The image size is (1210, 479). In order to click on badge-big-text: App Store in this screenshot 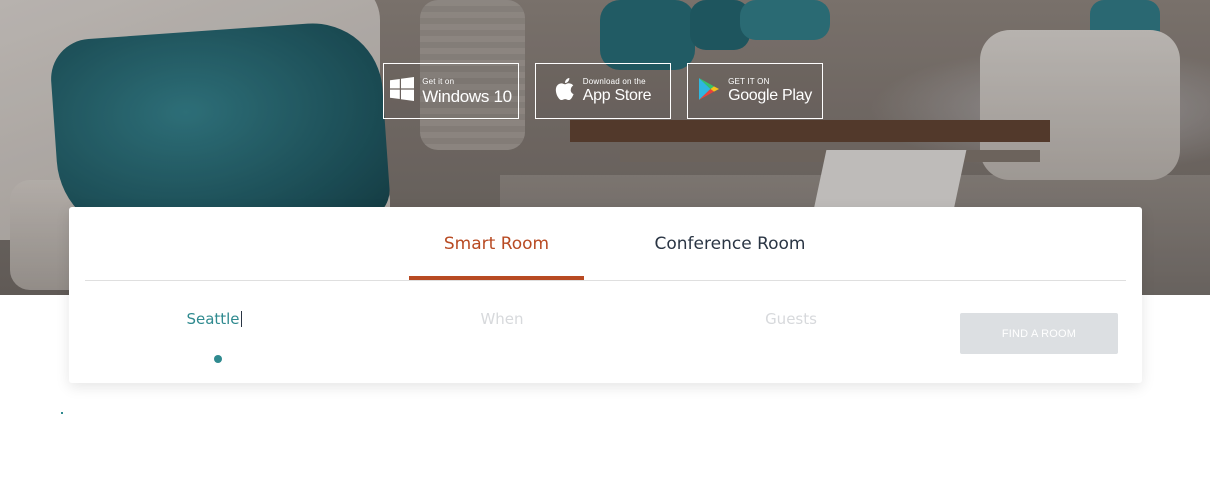, I will do `click(617, 95)`.